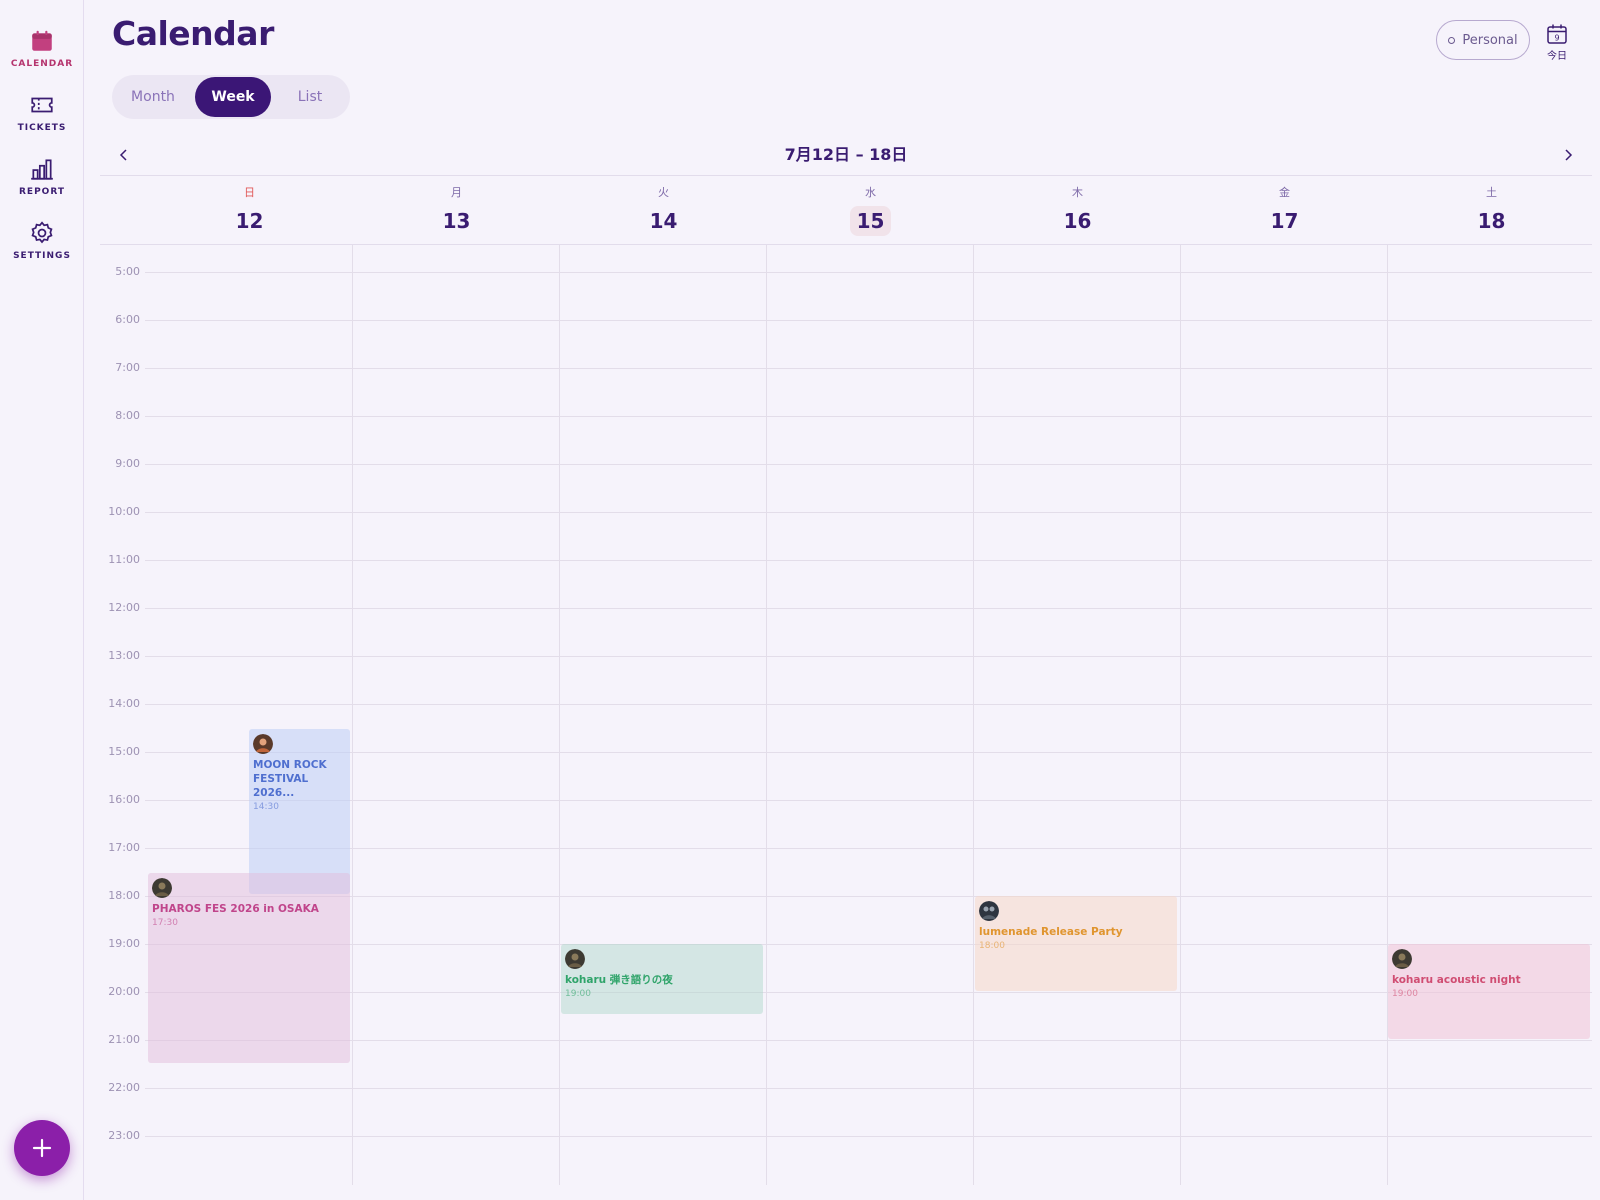 Image resolution: width=1600 pixels, height=1200 pixels. What do you see at coordinates (663, 221) in the screenshot?
I see `day-number: 14` at bounding box center [663, 221].